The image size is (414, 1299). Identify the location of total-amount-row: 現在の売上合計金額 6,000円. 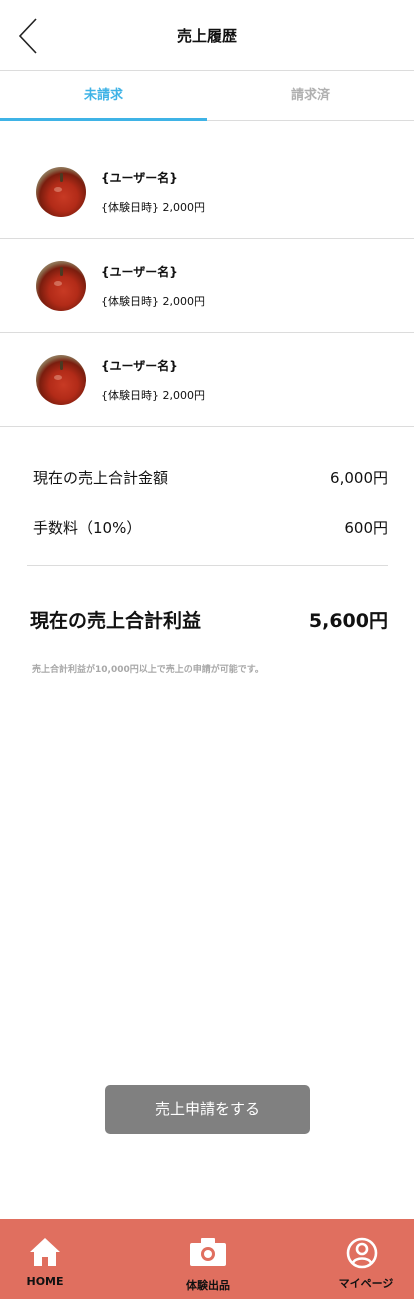
(207, 477).